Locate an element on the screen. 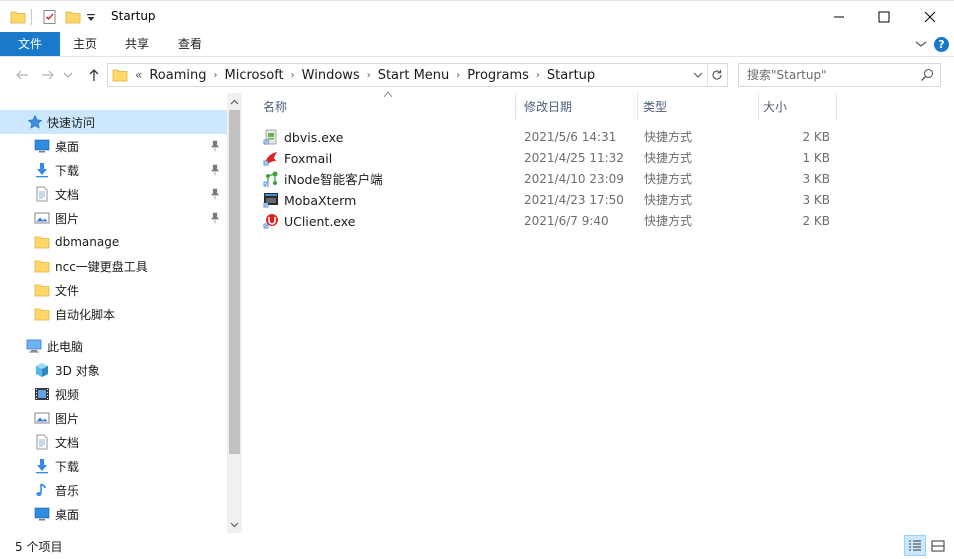  column-header-label: 类型 is located at coordinates (655, 107).